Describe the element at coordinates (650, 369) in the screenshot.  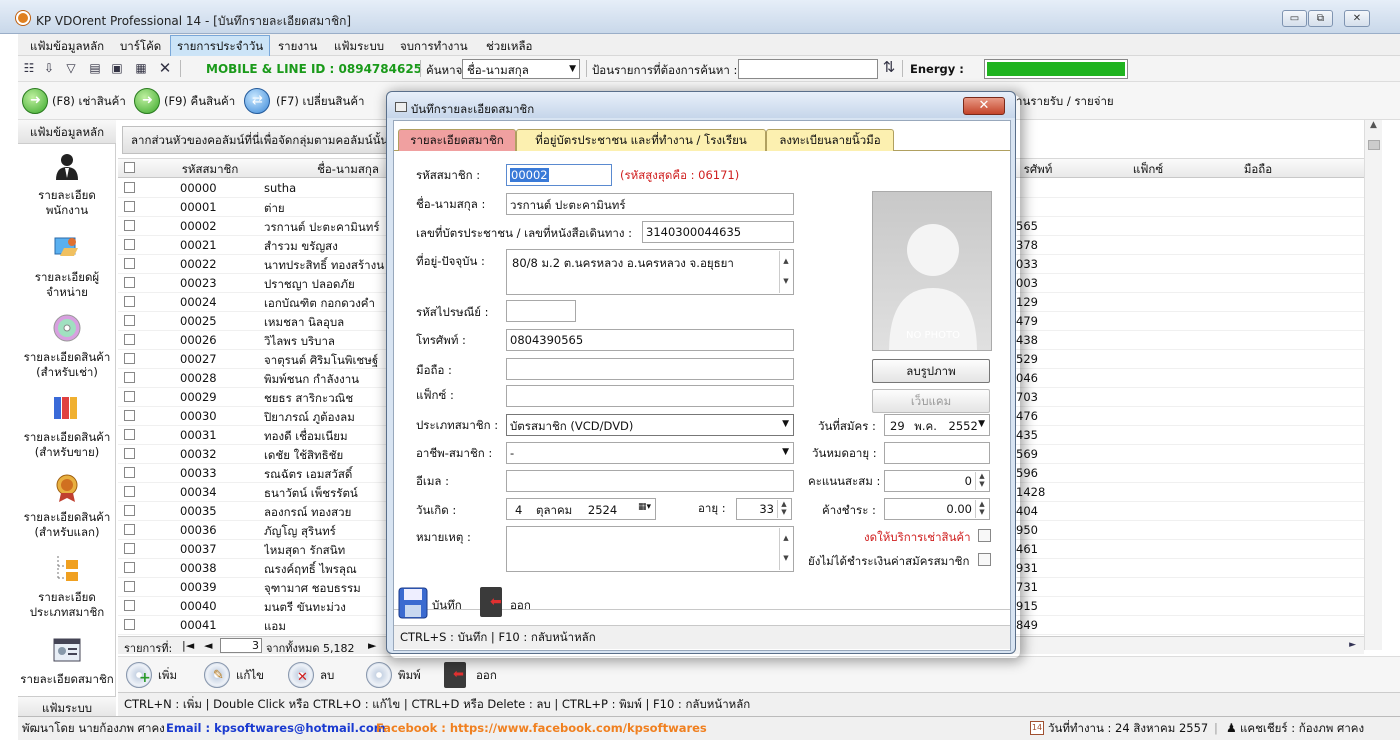
I see `mobile-input` at that location.